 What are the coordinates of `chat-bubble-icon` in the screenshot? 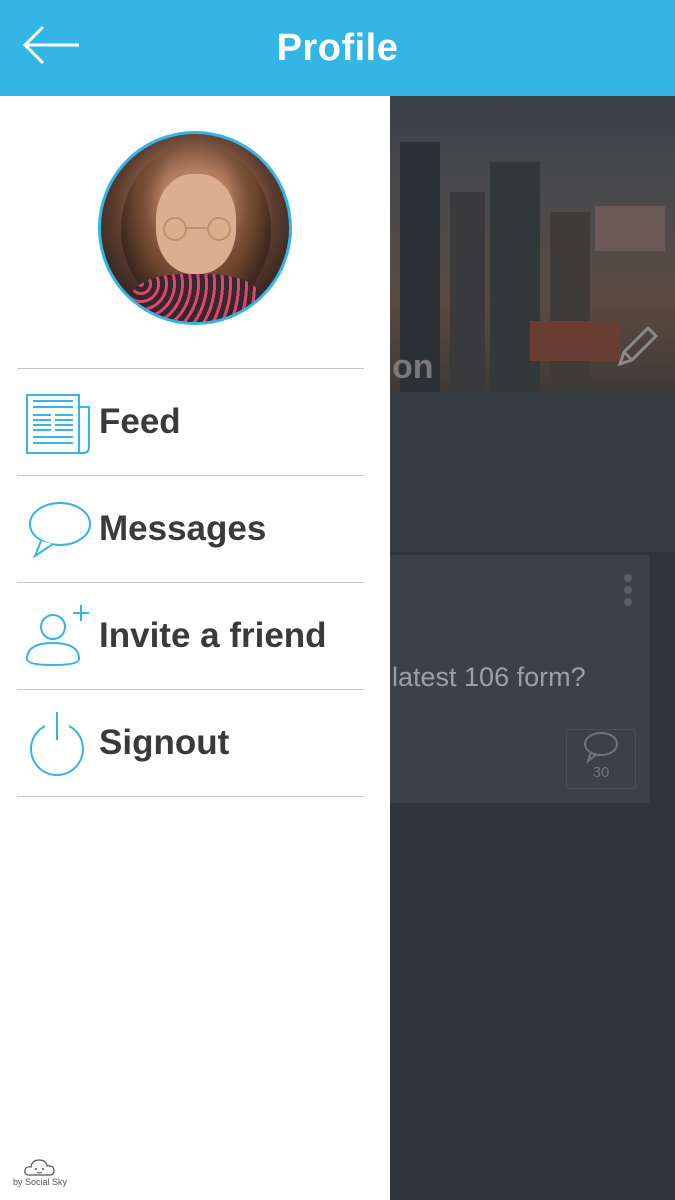 It's located at (60, 530).